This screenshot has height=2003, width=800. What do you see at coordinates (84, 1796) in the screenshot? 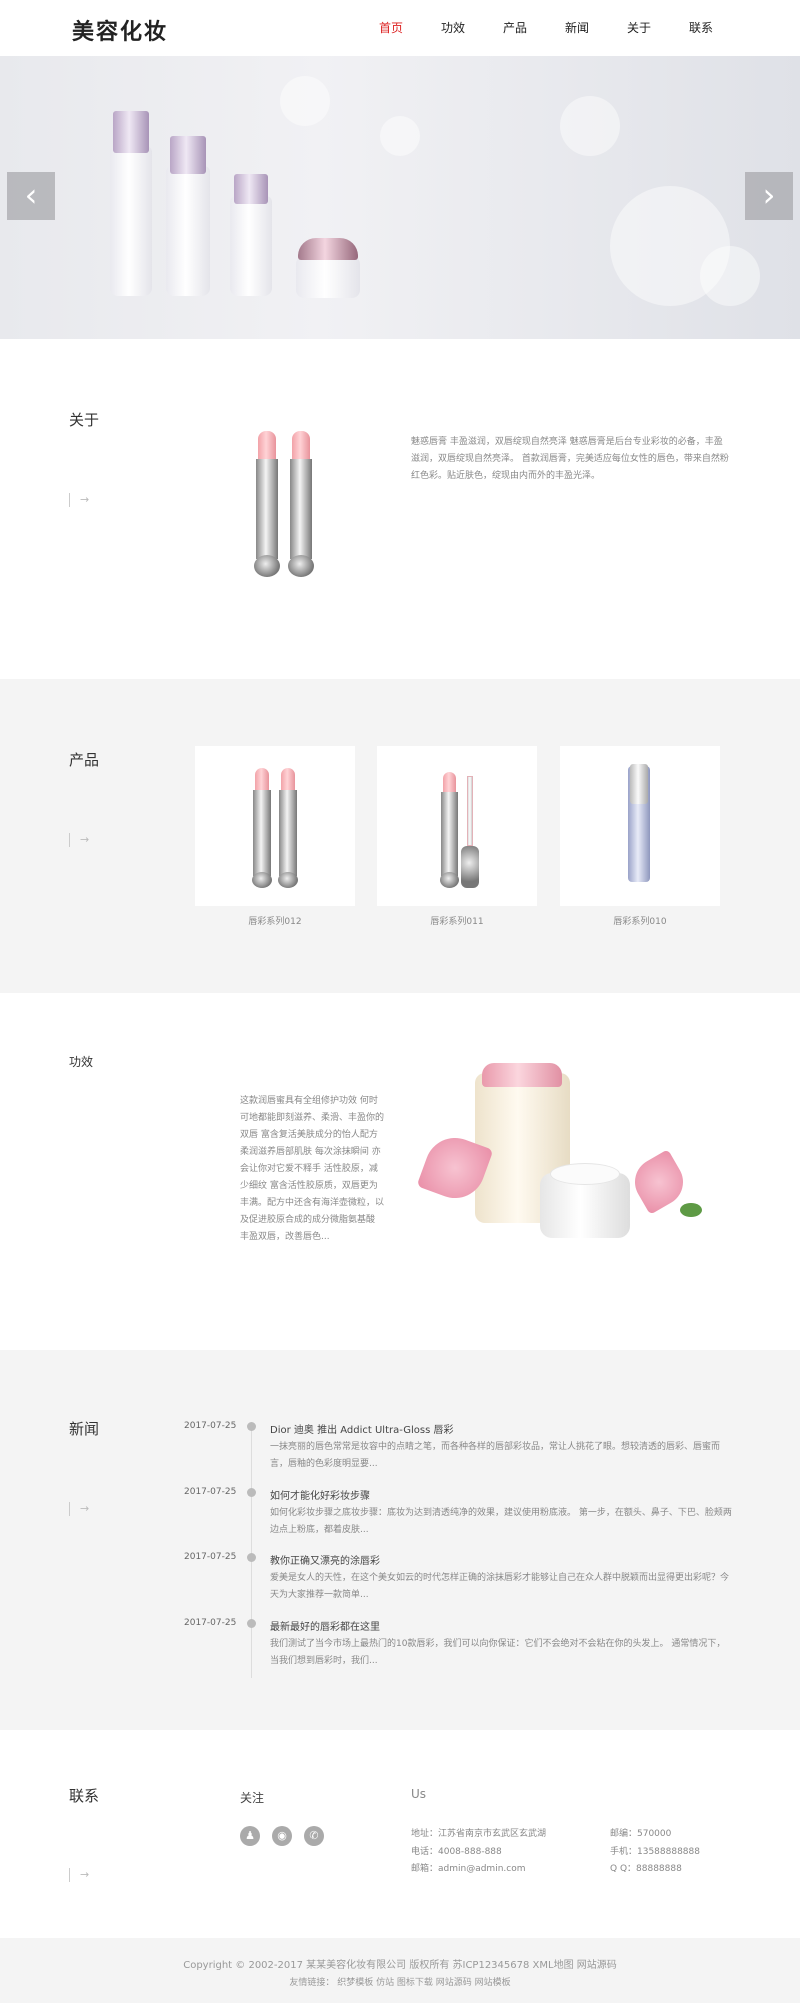
I see `contact-title: 联系` at bounding box center [84, 1796].